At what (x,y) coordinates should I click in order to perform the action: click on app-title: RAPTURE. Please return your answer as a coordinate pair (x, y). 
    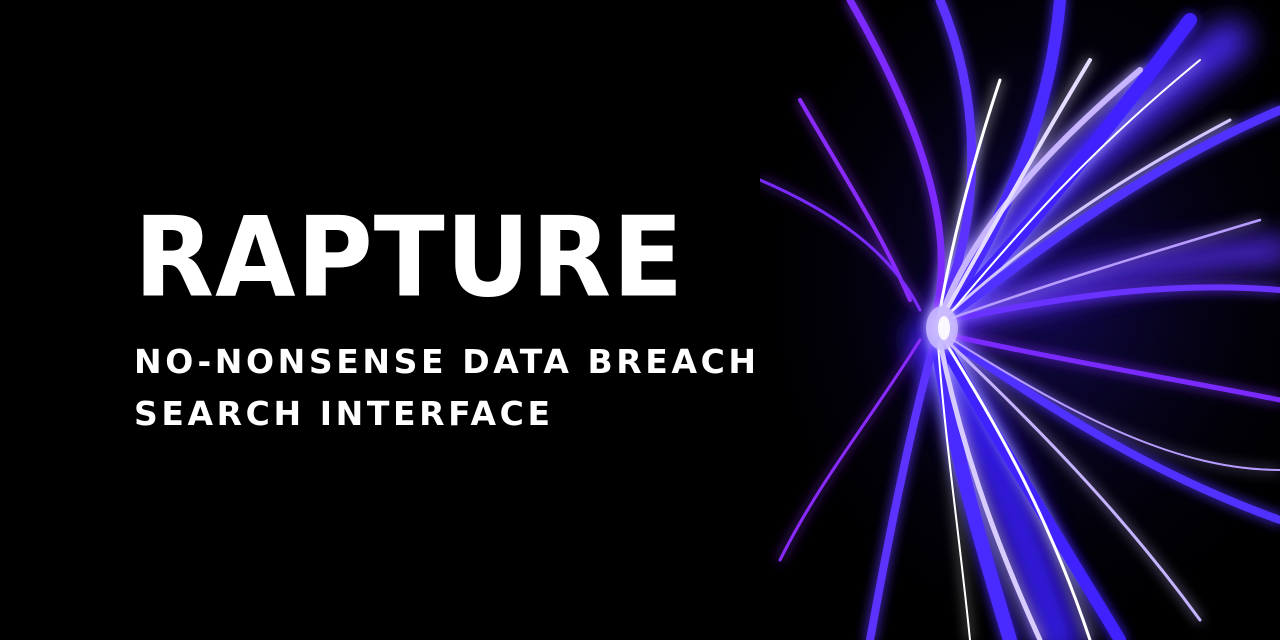
    Looking at the image, I should click on (409, 257).